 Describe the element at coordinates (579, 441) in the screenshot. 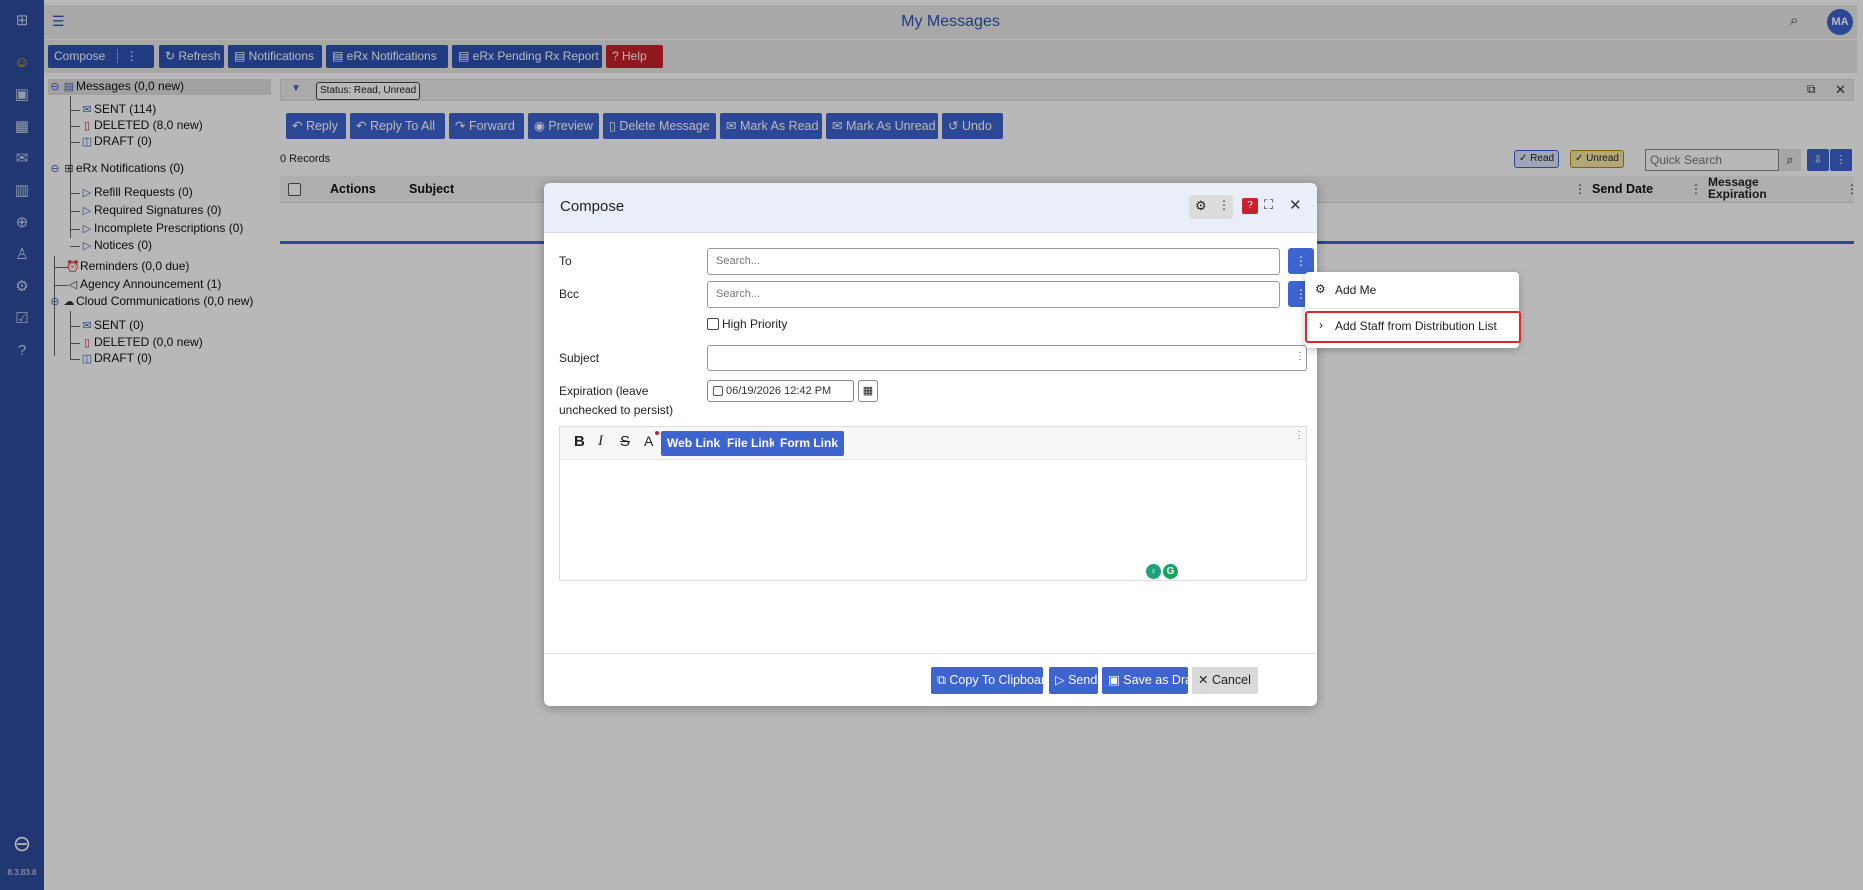

I see `bold-button: B` at that location.